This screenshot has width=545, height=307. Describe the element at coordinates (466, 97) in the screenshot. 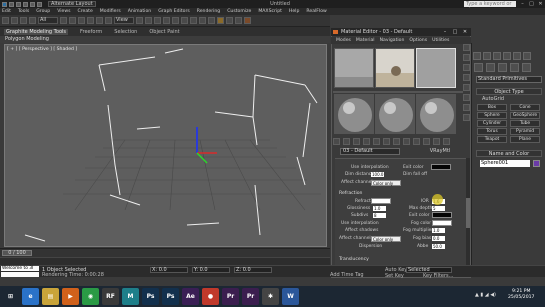

I see `make-preview-icon` at that location.